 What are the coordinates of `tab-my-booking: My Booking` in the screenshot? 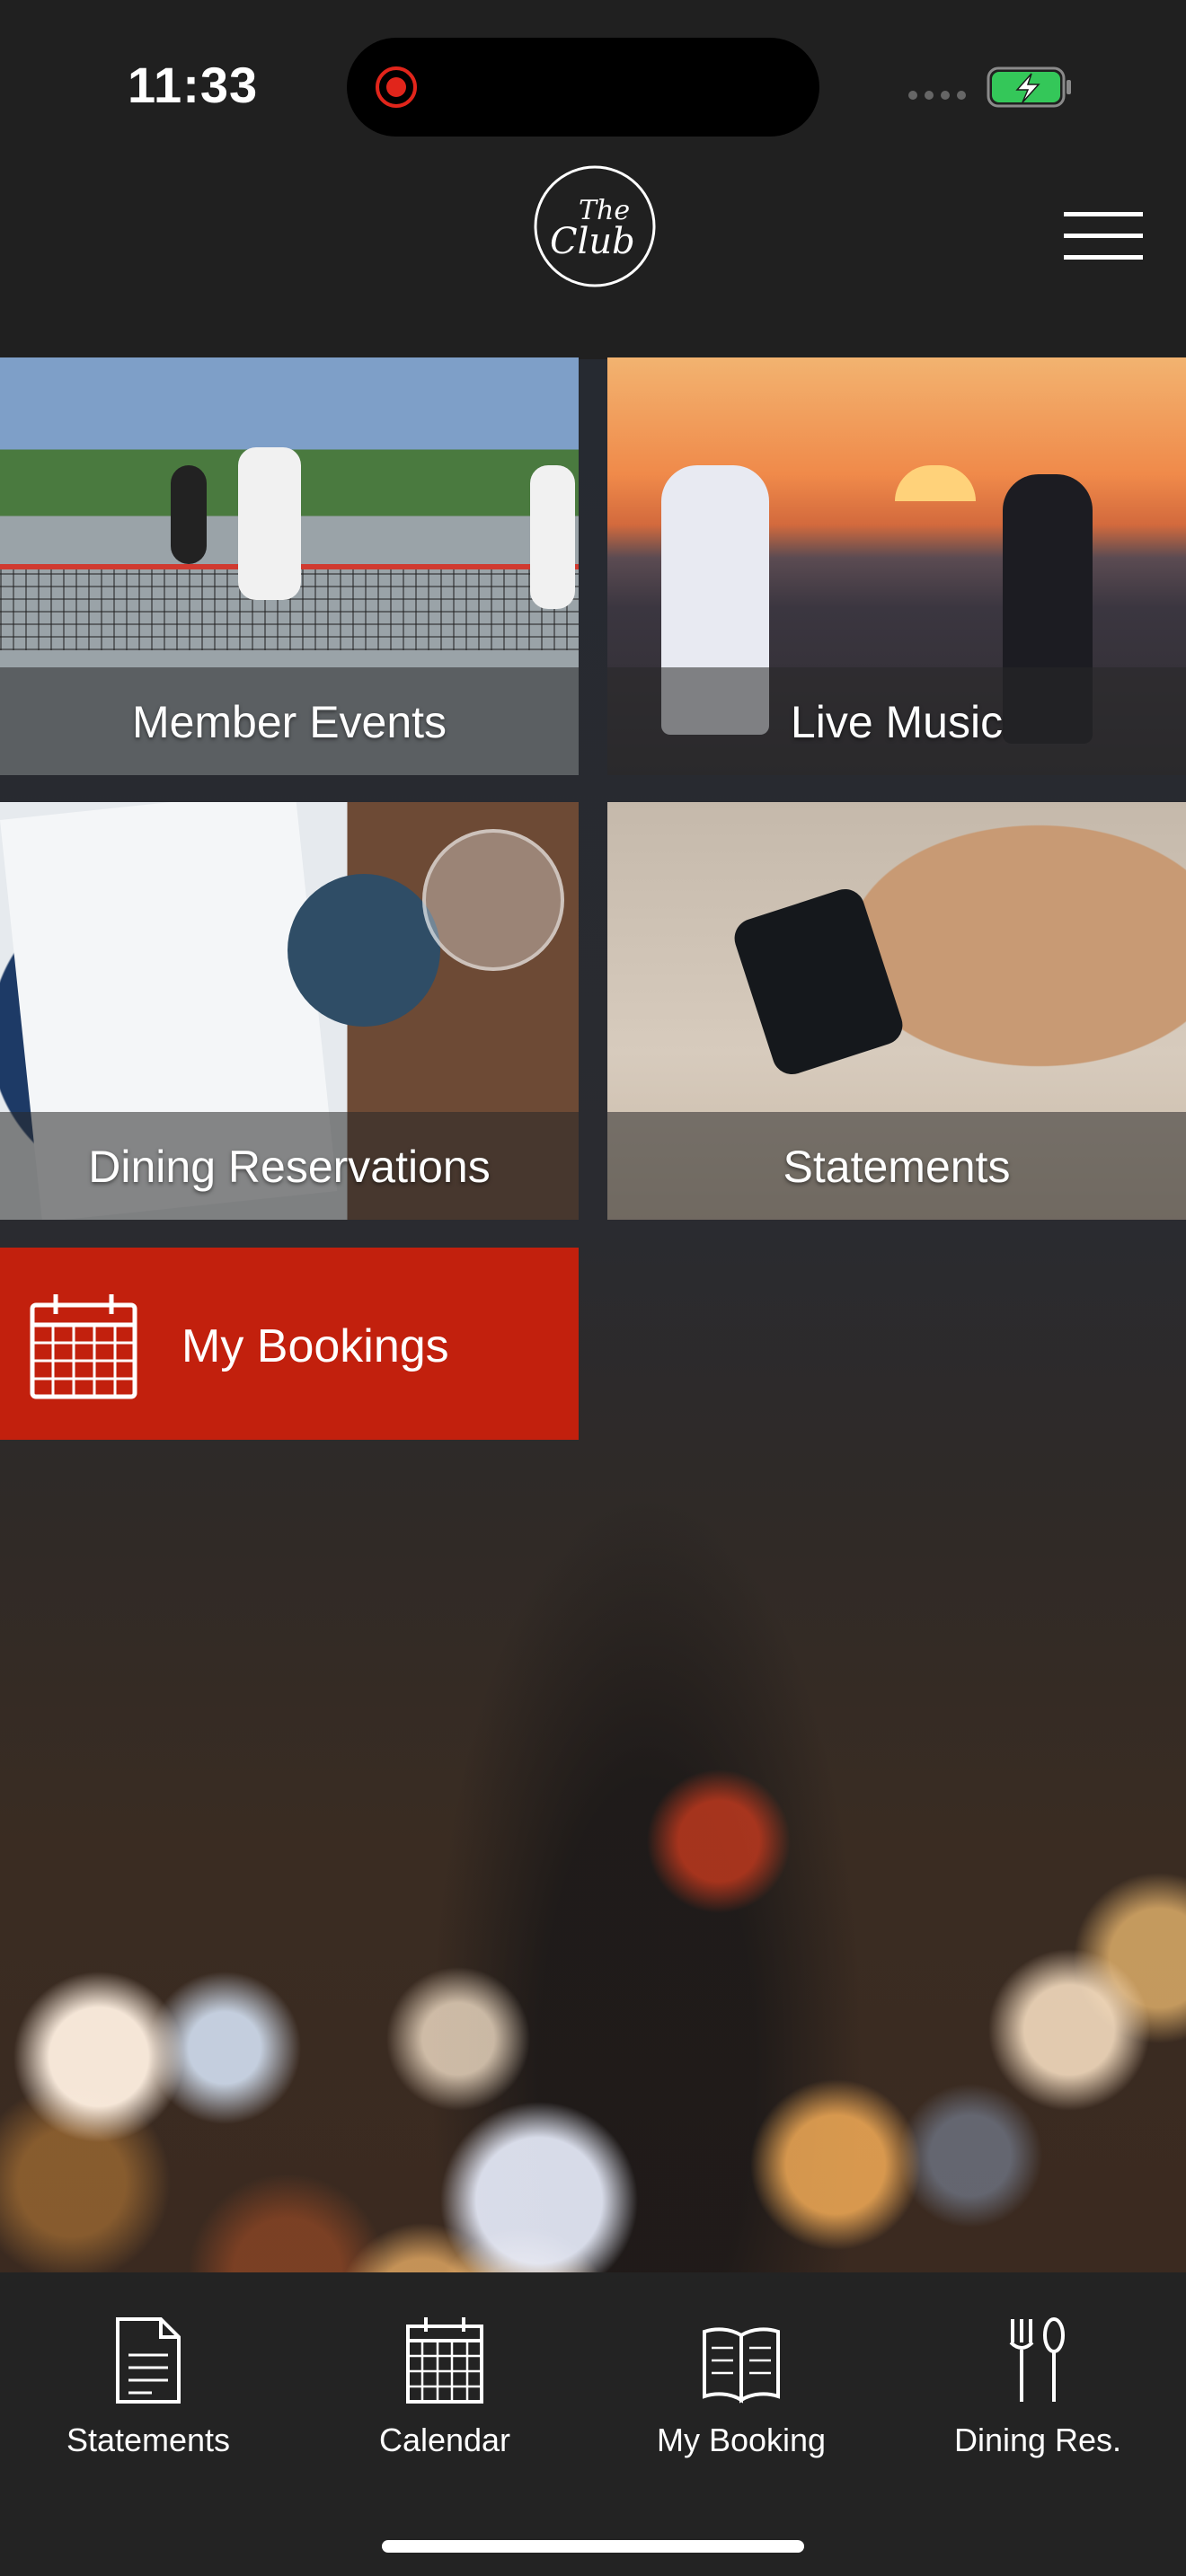 It's located at (741, 2380).